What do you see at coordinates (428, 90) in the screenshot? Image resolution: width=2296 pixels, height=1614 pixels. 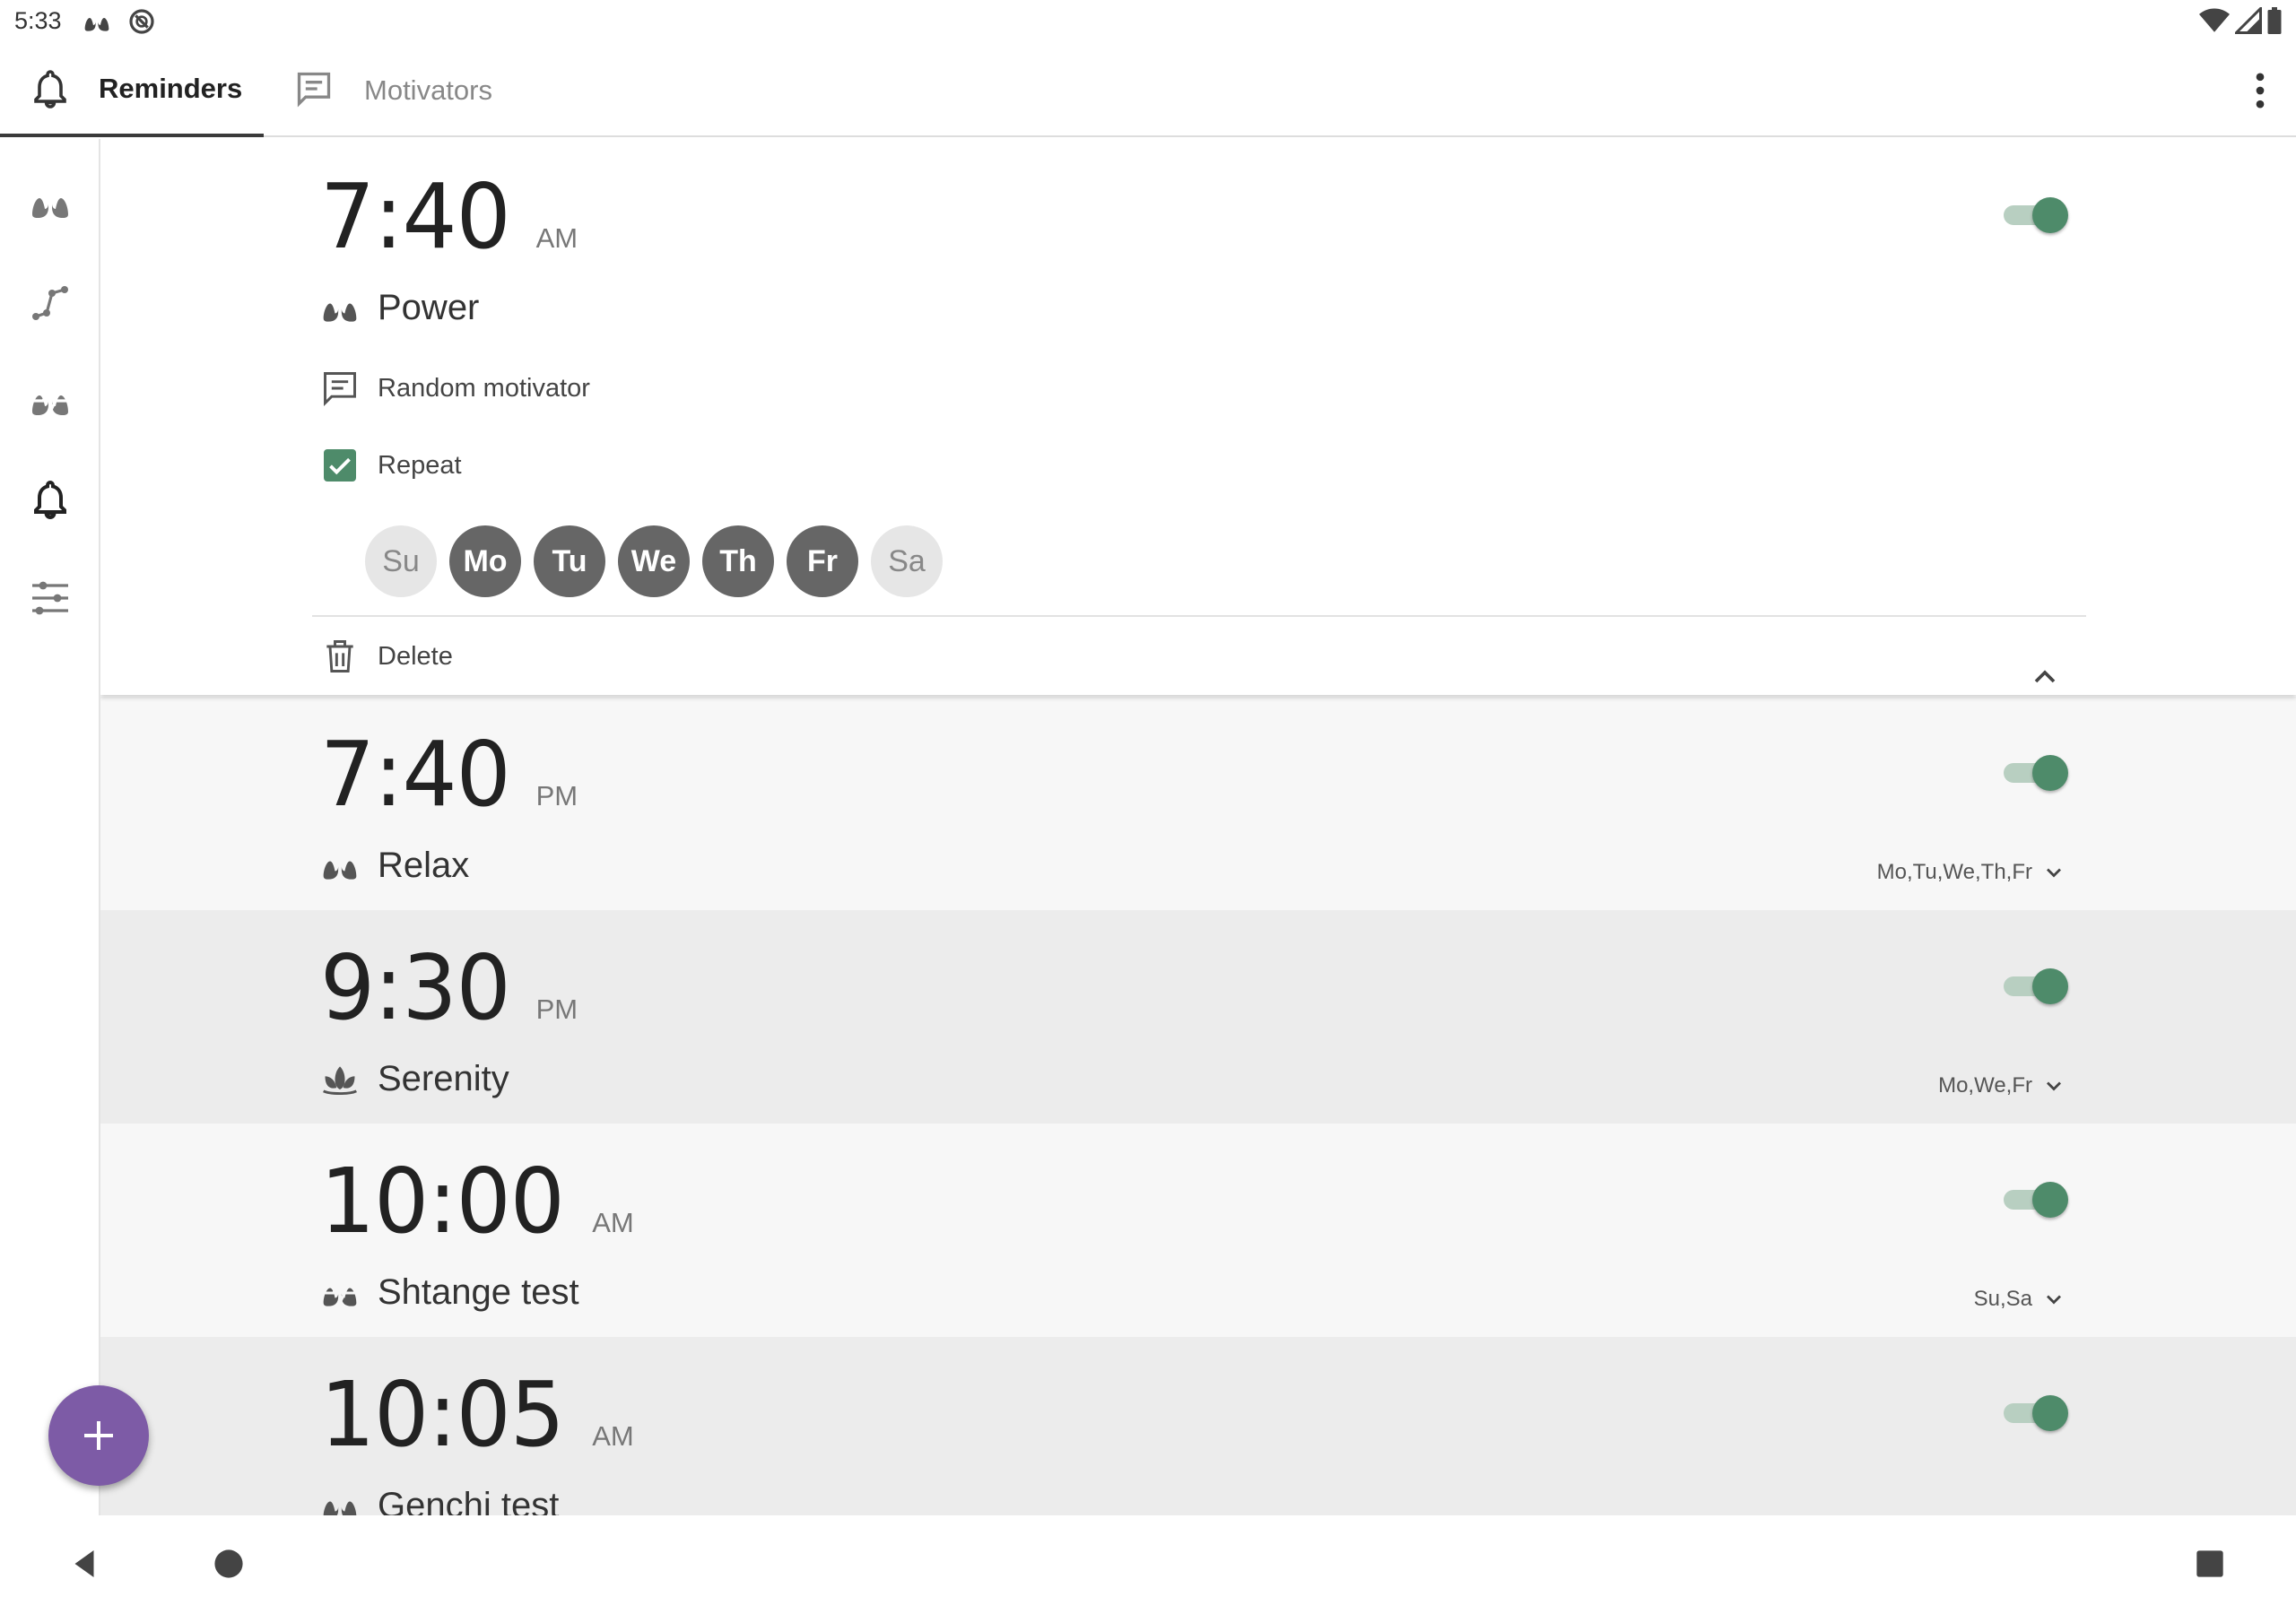 I see `tab-motivators-label: Motivators` at bounding box center [428, 90].